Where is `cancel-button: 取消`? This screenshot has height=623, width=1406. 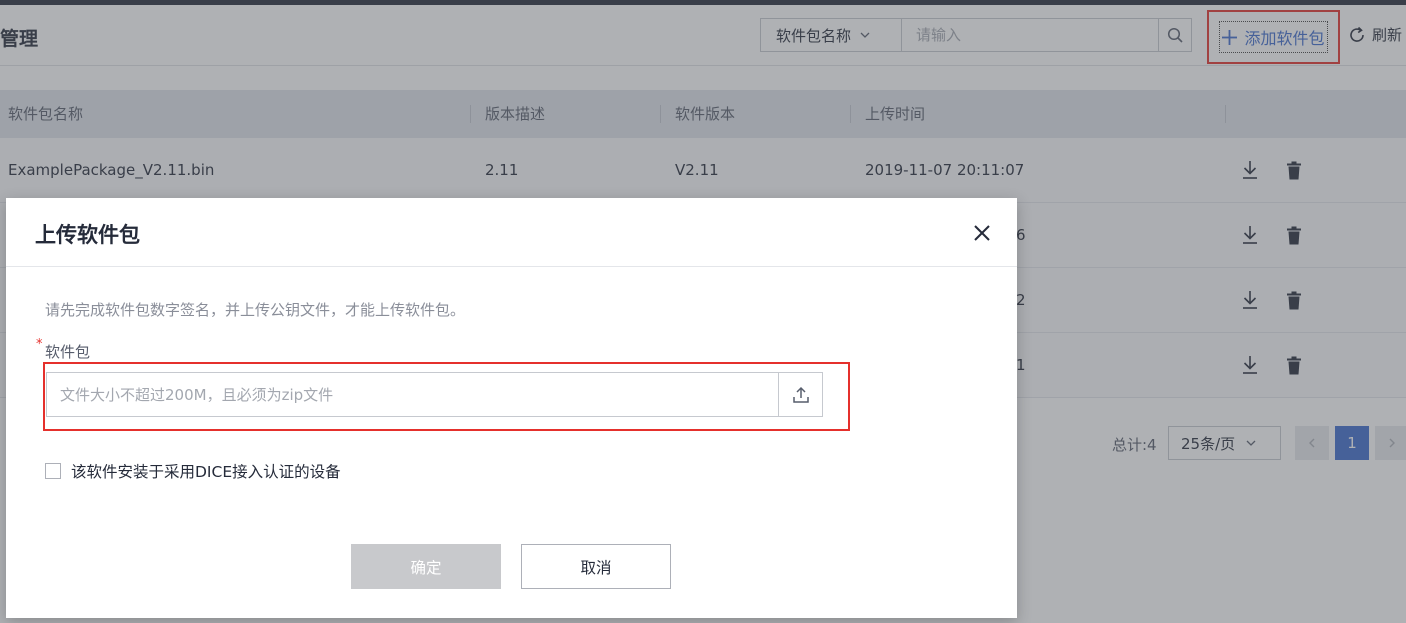 cancel-button: 取消 is located at coordinates (596, 566).